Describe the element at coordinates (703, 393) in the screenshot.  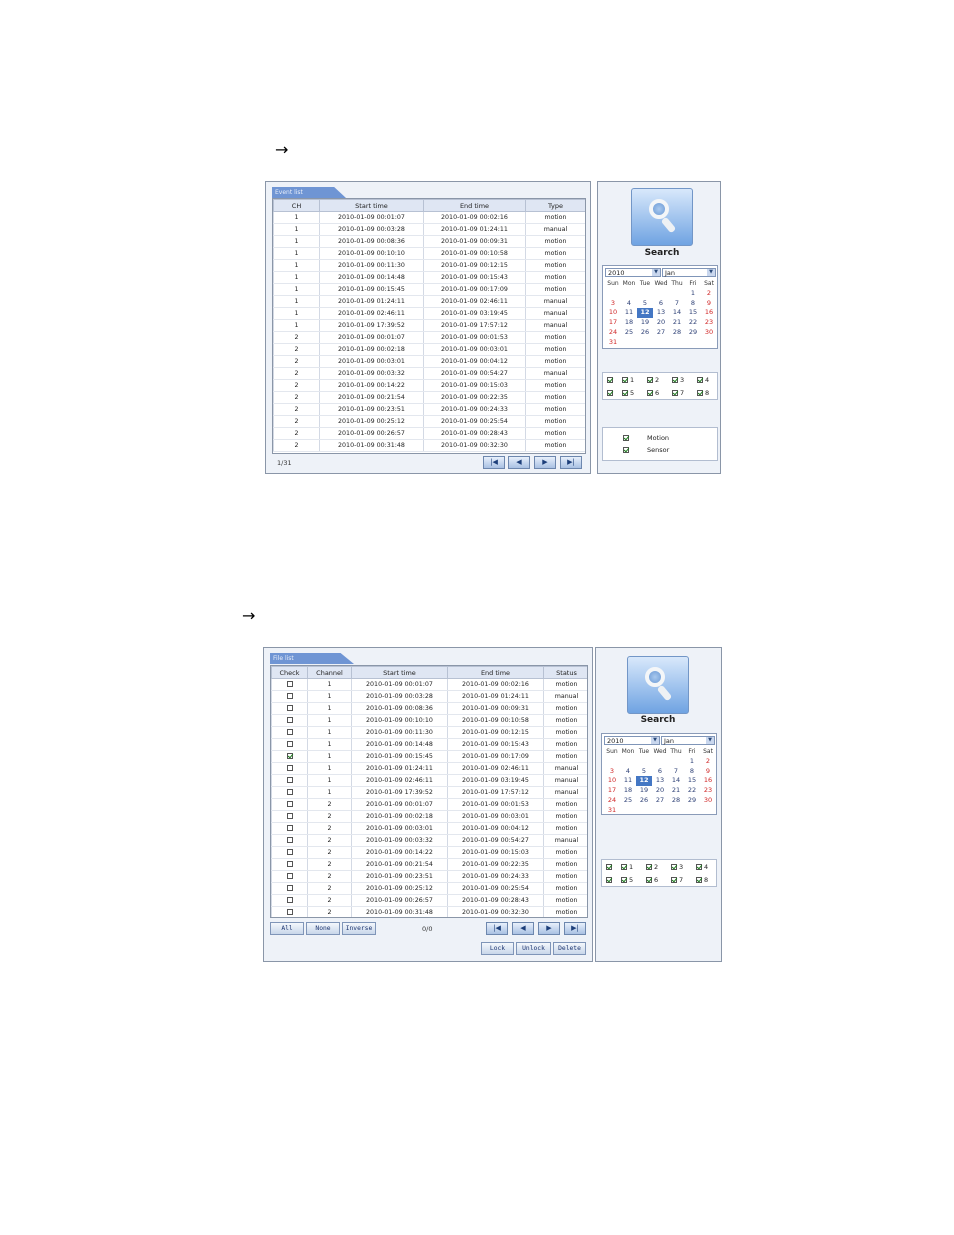
I see `channel-8: 8` at that location.